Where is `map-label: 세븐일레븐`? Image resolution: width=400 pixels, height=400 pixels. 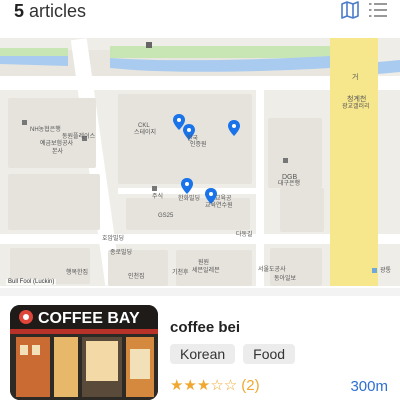 map-label: 세븐일레븐 is located at coordinates (206, 271).